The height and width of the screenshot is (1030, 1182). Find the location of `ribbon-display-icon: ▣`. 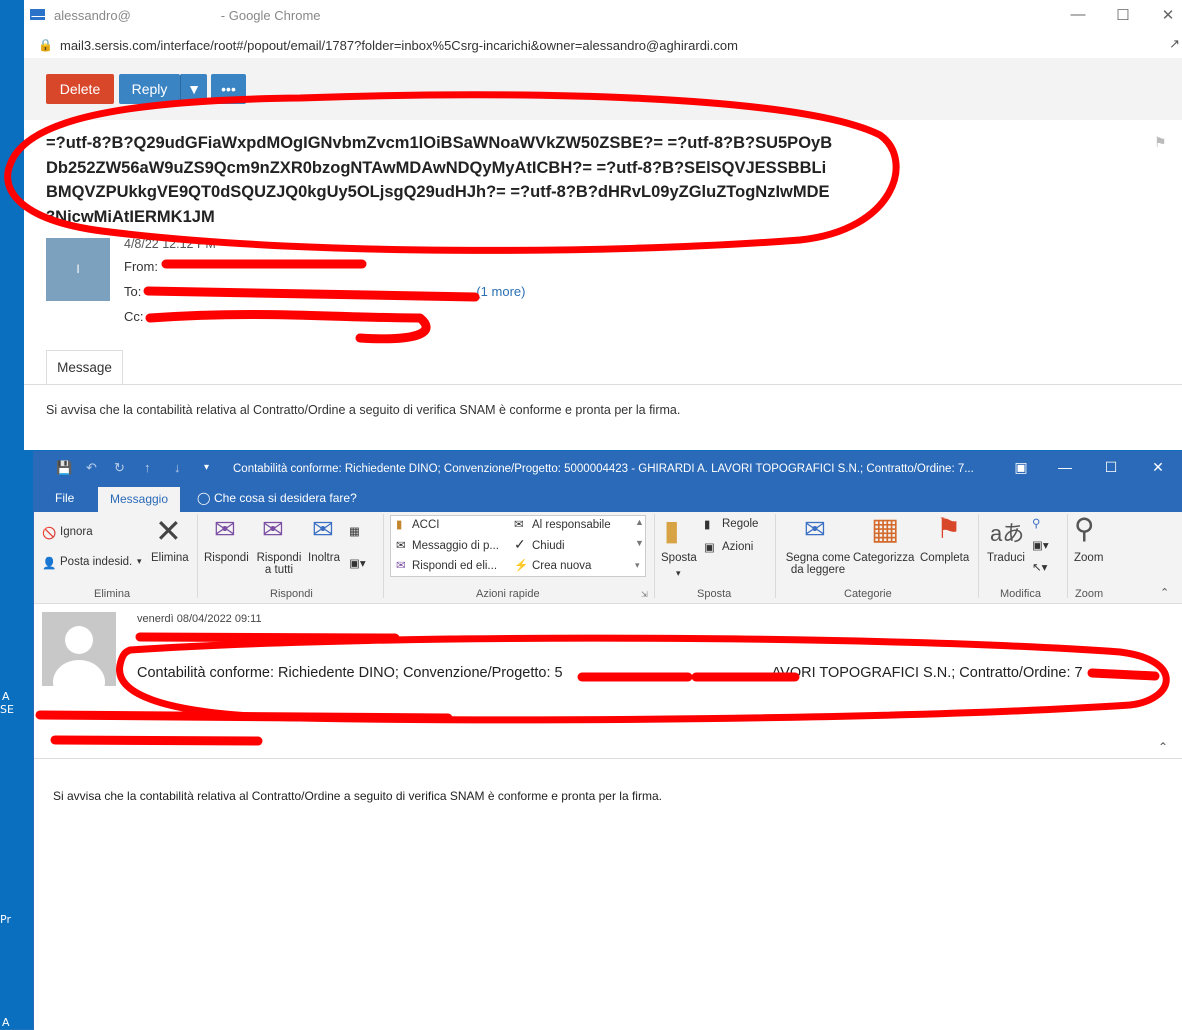

ribbon-display-icon: ▣ is located at coordinates (1021, 467).